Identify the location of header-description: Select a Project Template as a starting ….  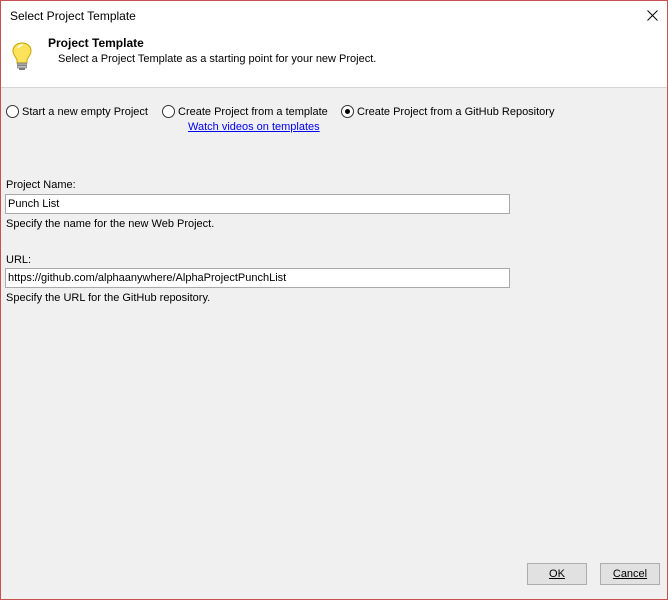
(217, 59).